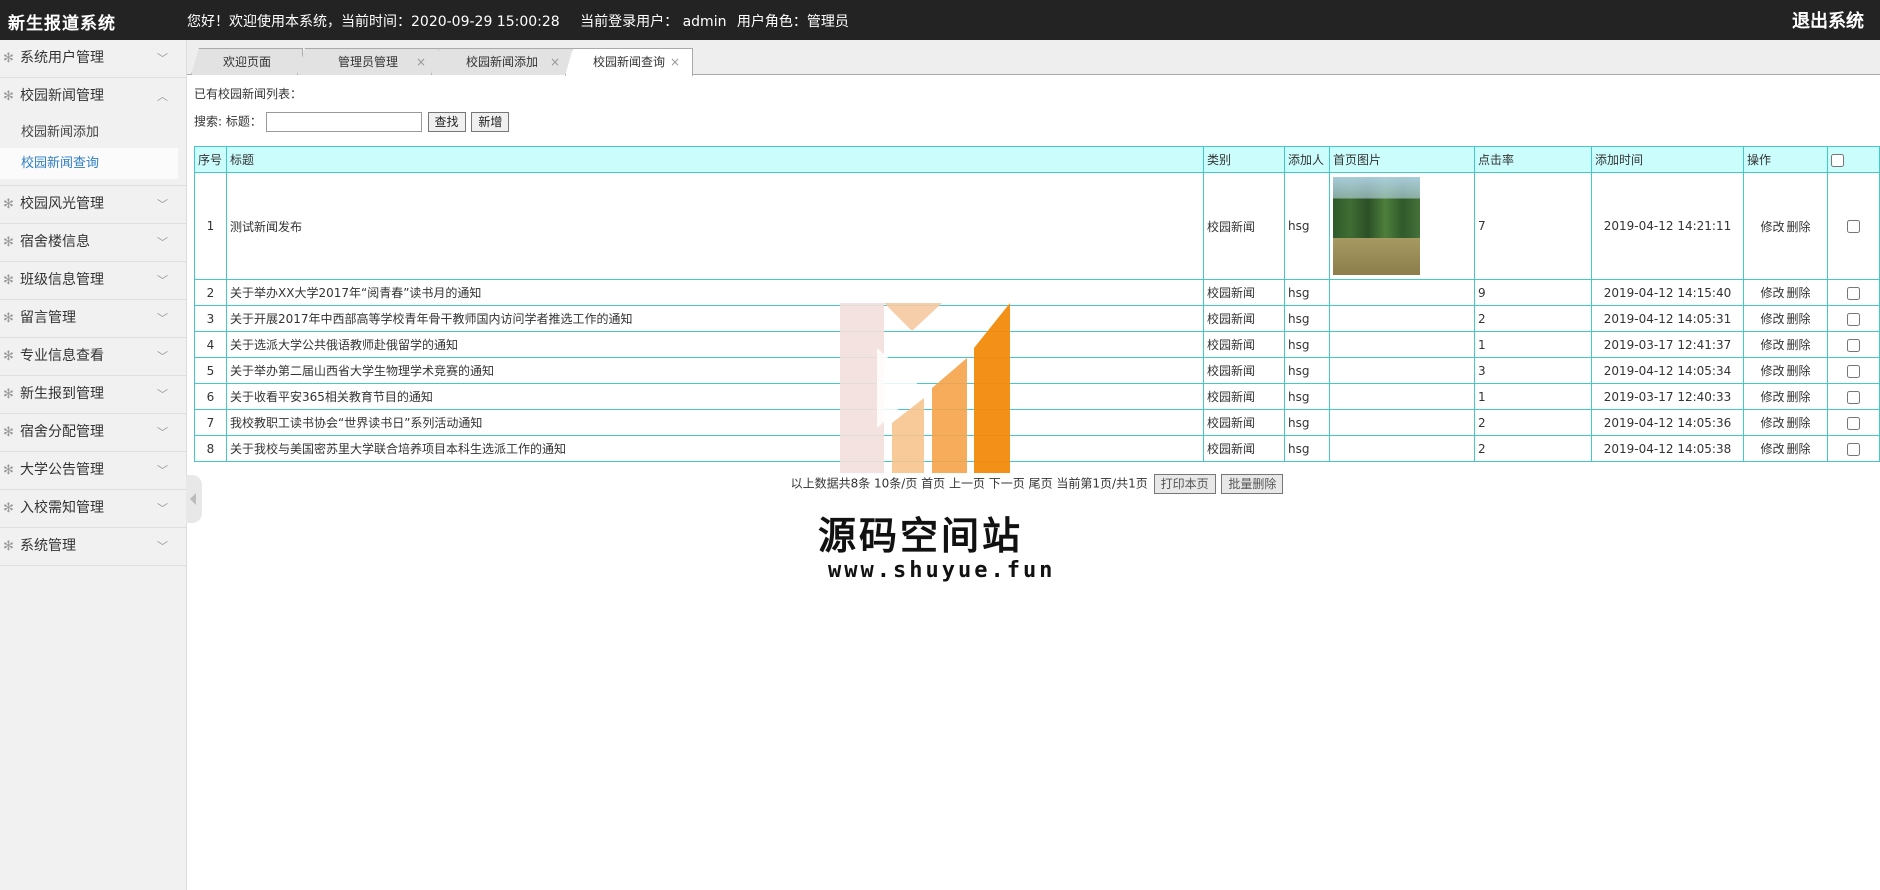  I want to click on sidebar-item-news-add: 校园新闻添加, so click(89, 132).